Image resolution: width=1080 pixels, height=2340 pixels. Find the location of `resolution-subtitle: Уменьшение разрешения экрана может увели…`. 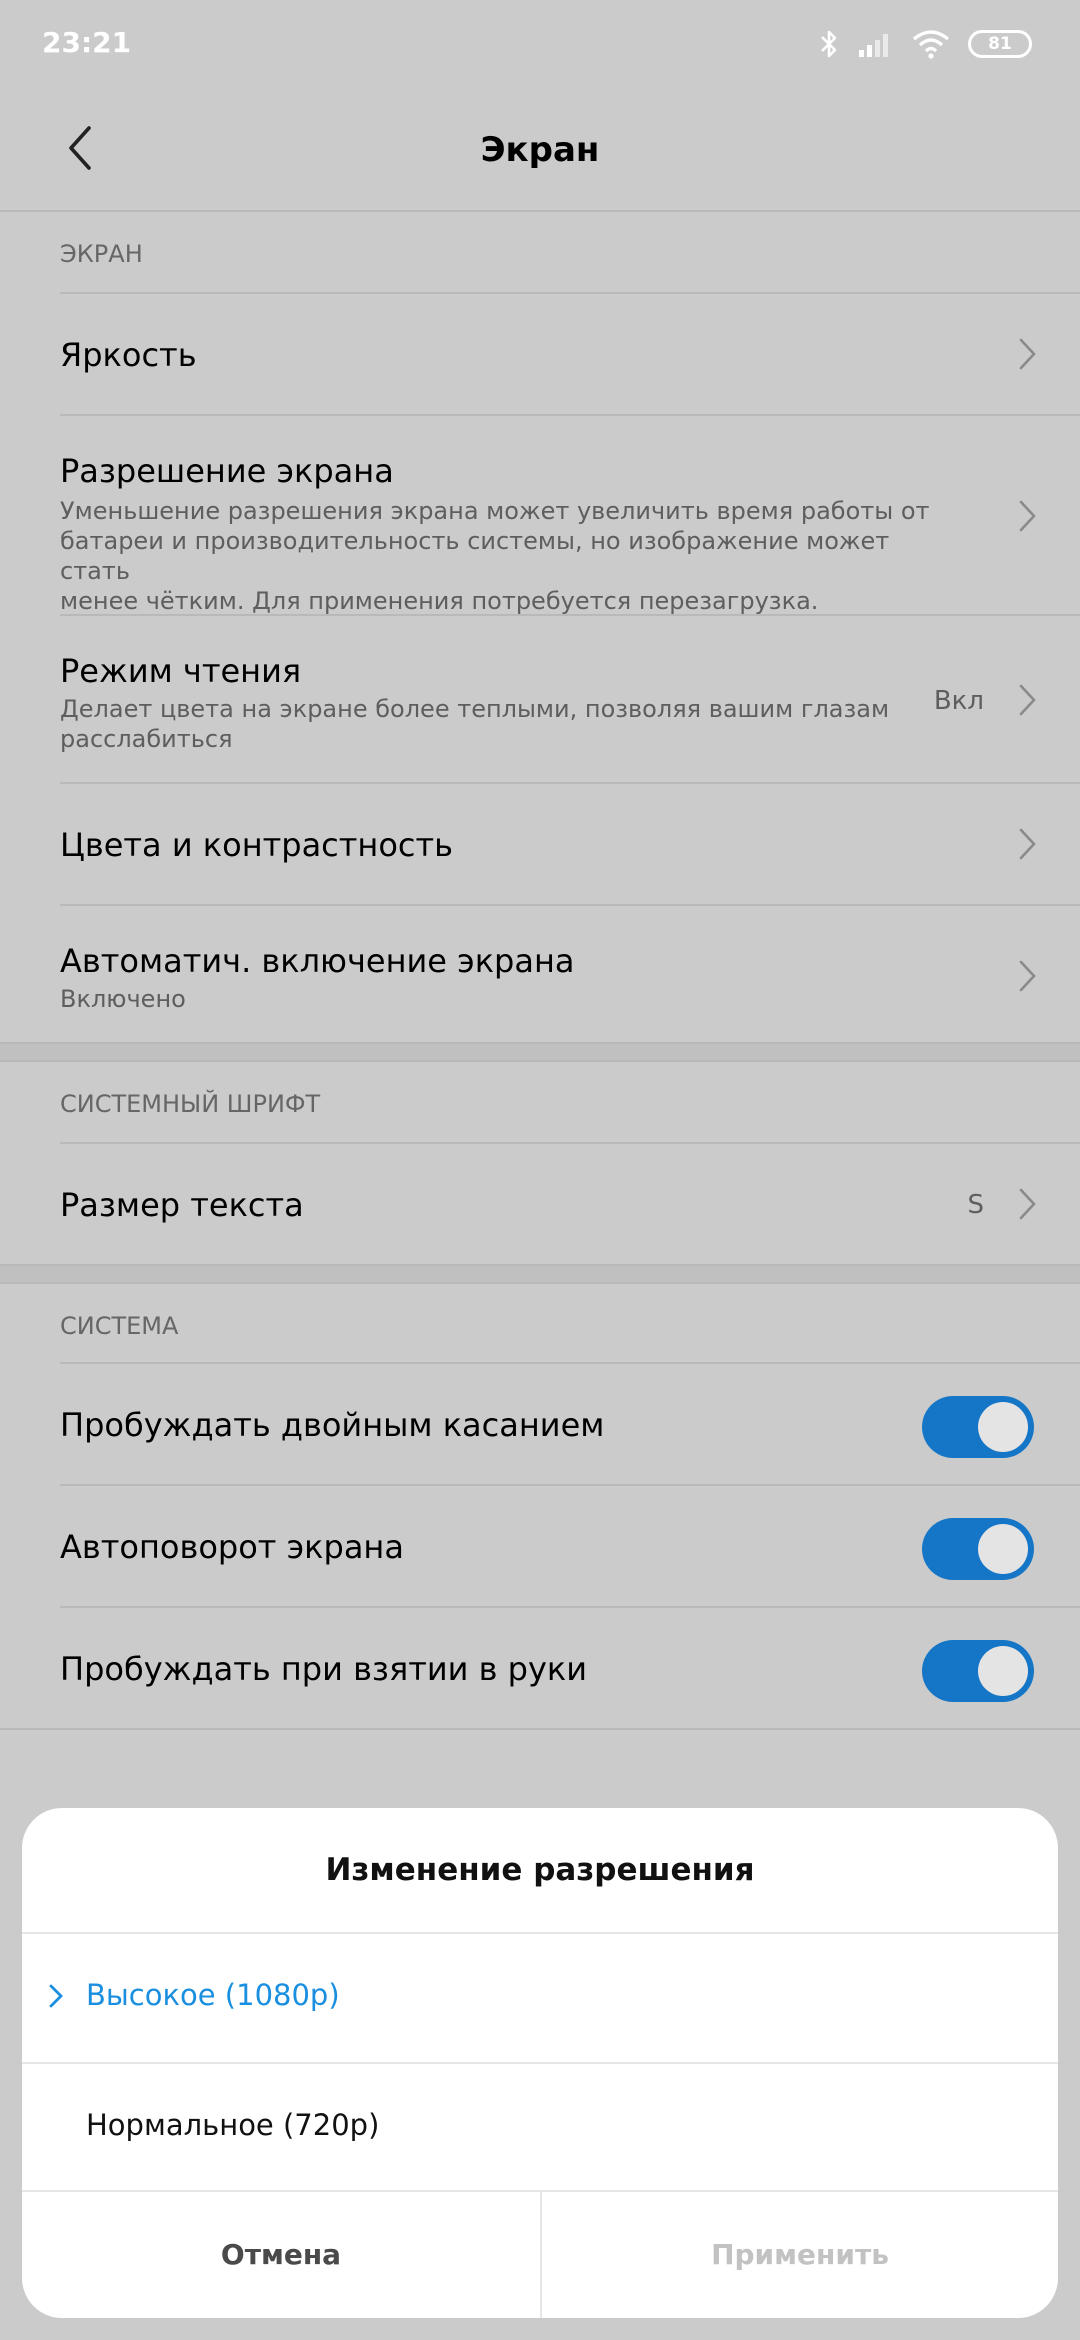

resolution-subtitle: Уменьшение разрешения экрана может увели… is located at coordinates (500, 556).